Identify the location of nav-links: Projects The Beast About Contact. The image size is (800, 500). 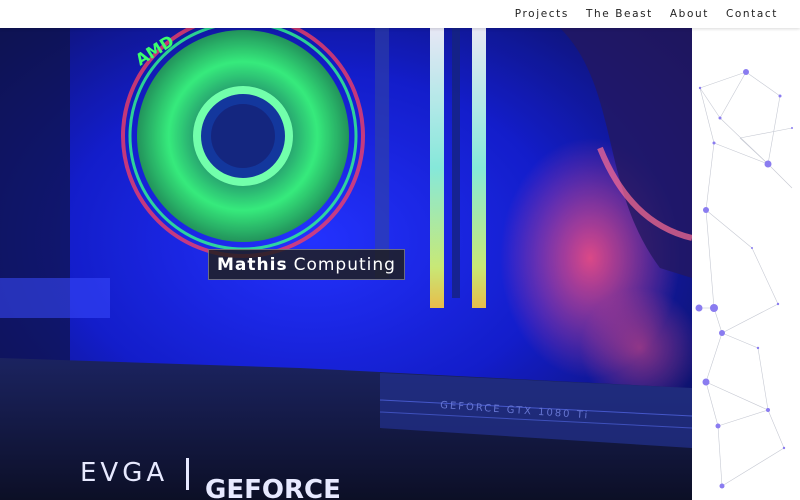
(646, 14).